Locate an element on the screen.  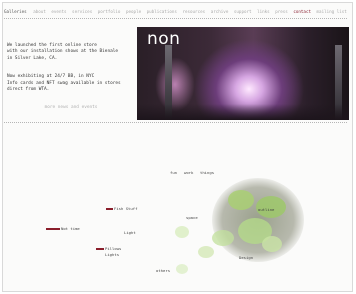
word-things: things is located at coordinates (207, 172).